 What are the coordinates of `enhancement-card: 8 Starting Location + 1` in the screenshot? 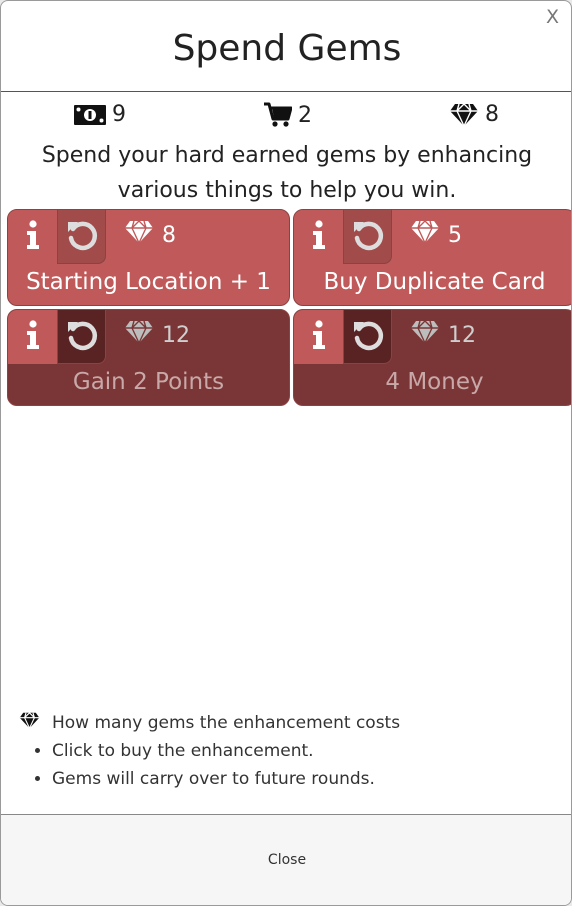 It's located at (148, 257).